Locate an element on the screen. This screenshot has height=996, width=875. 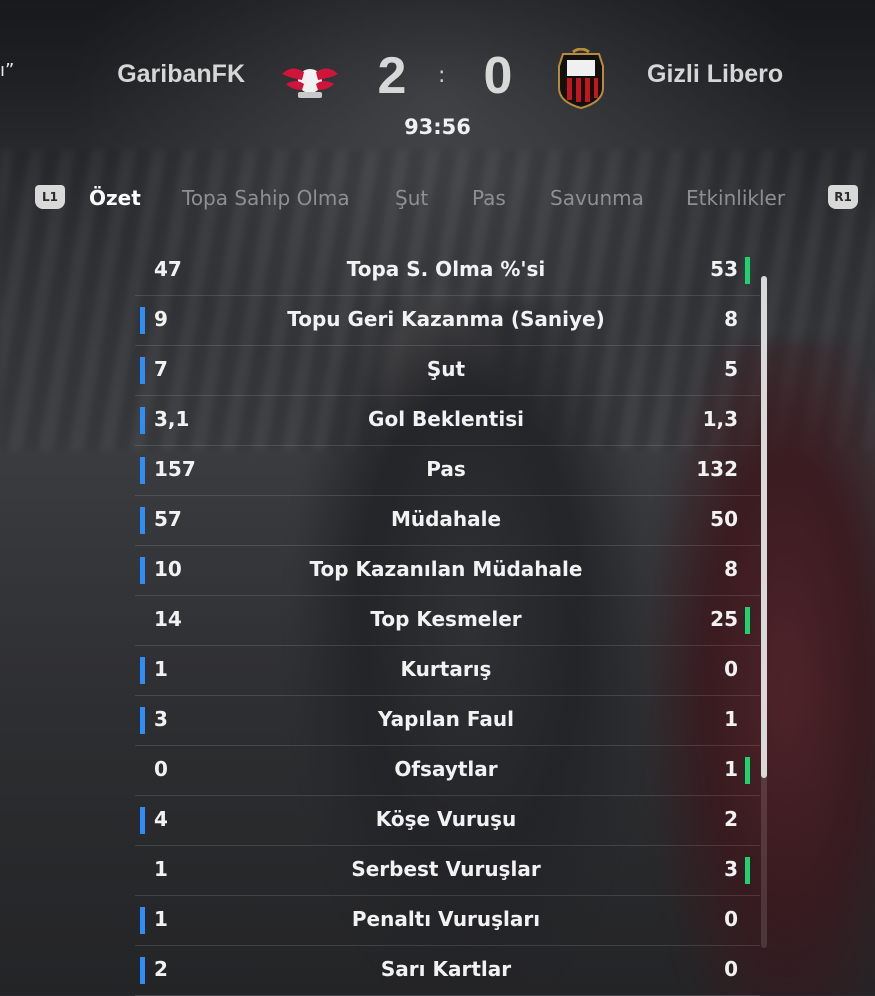
away-value: 132 is located at coordinates (717, 469).